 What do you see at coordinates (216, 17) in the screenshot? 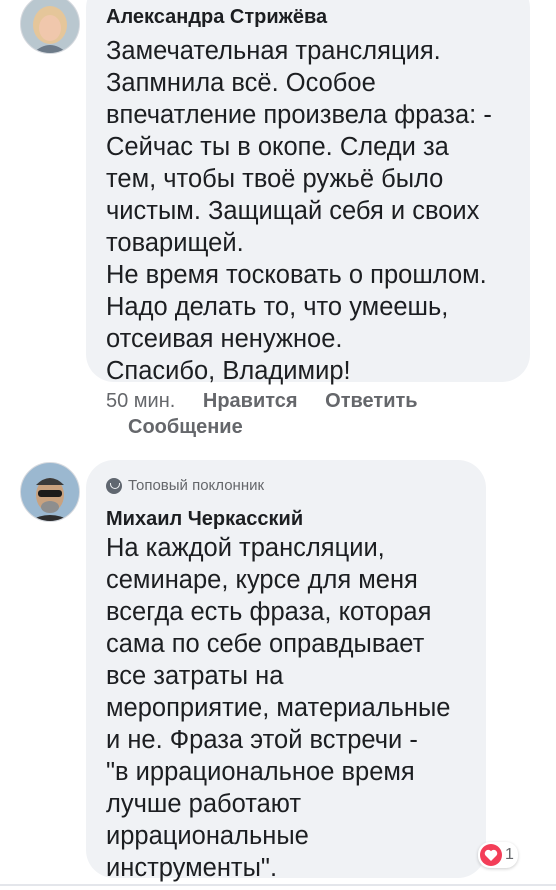
I see `comment-author: Александра Стрижёва` at bounding box center [216, 17].